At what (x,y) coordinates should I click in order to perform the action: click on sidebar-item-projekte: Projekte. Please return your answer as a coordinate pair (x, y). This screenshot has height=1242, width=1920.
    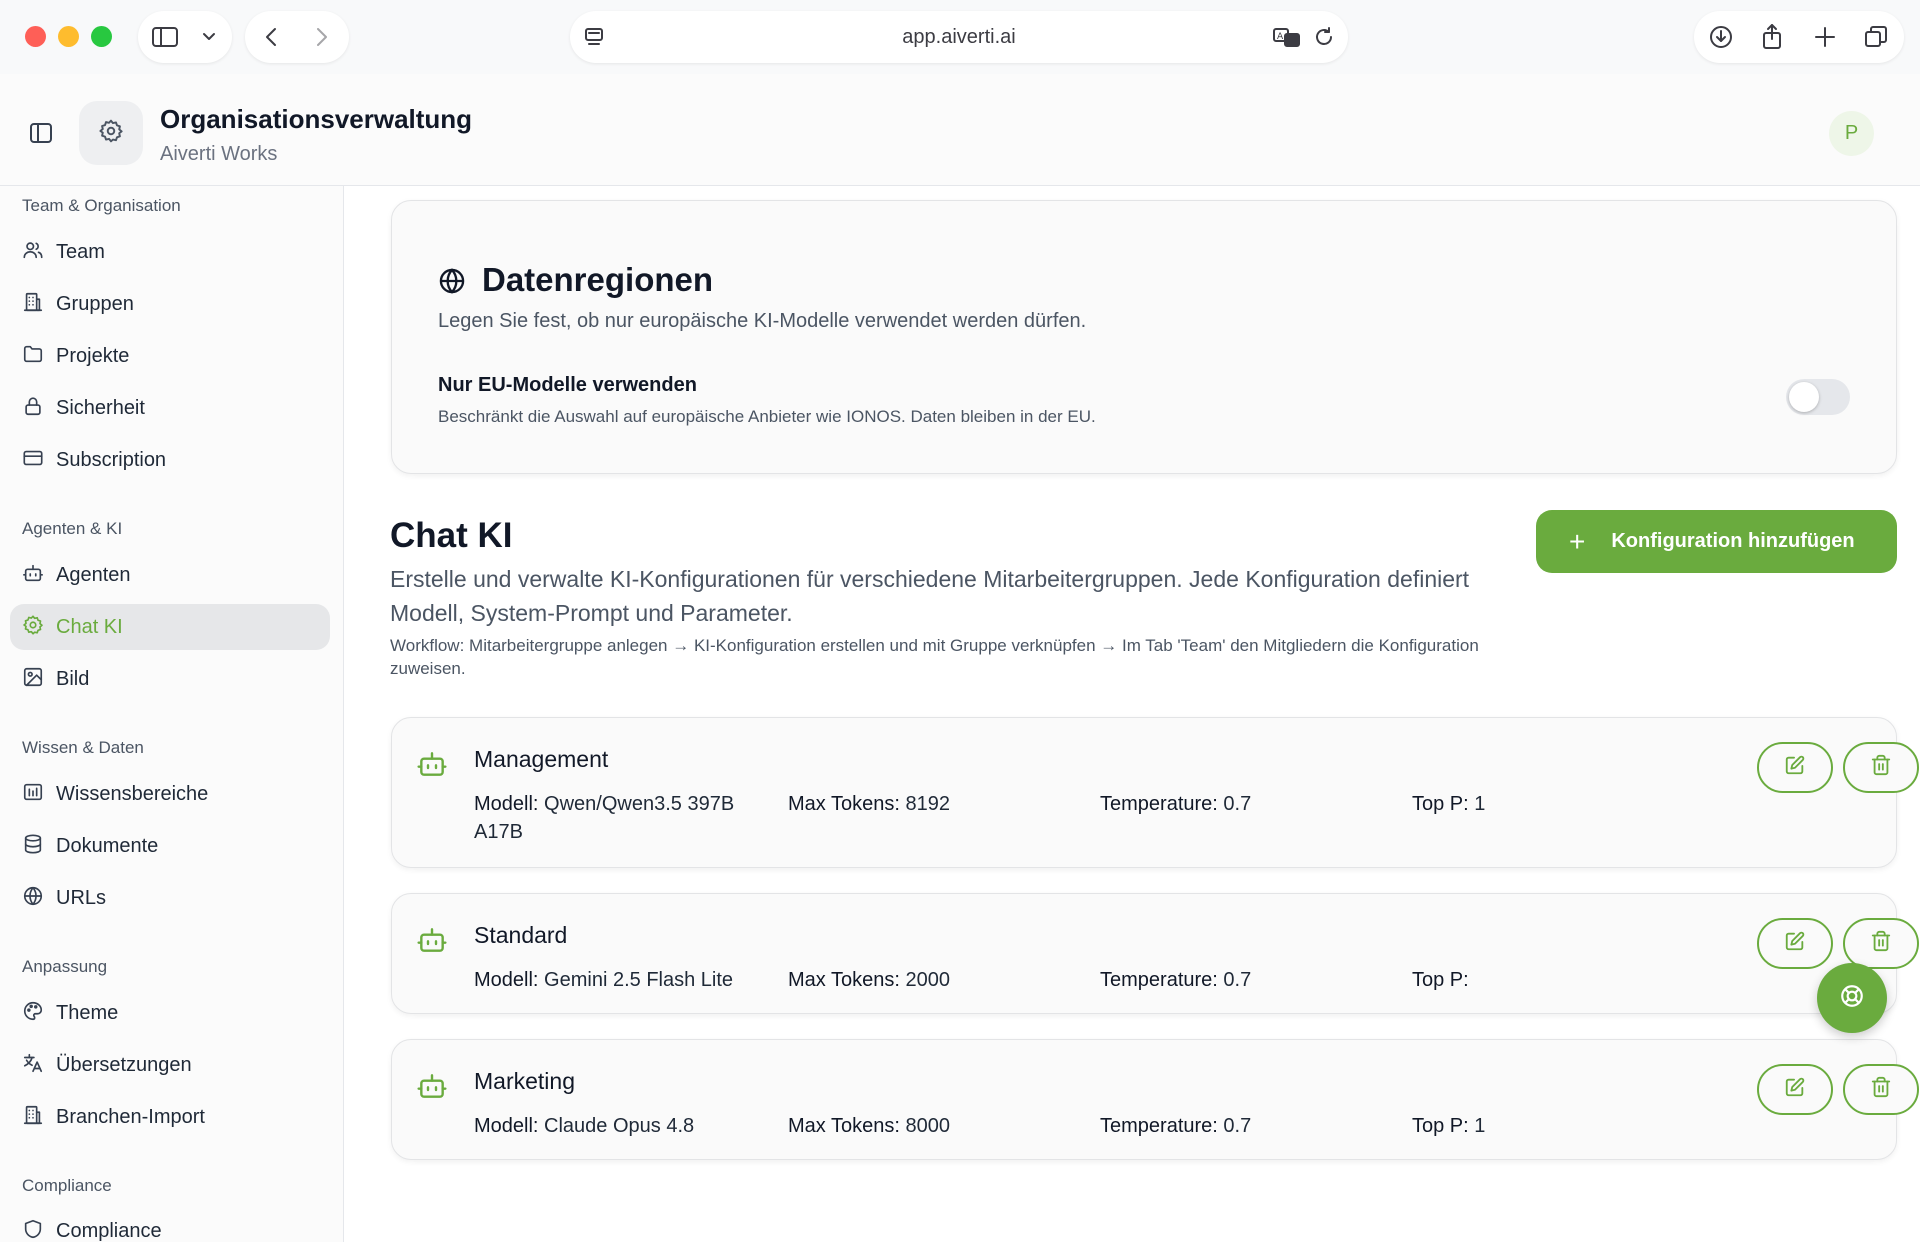
    Looking at the image, I should click on (170, 356).